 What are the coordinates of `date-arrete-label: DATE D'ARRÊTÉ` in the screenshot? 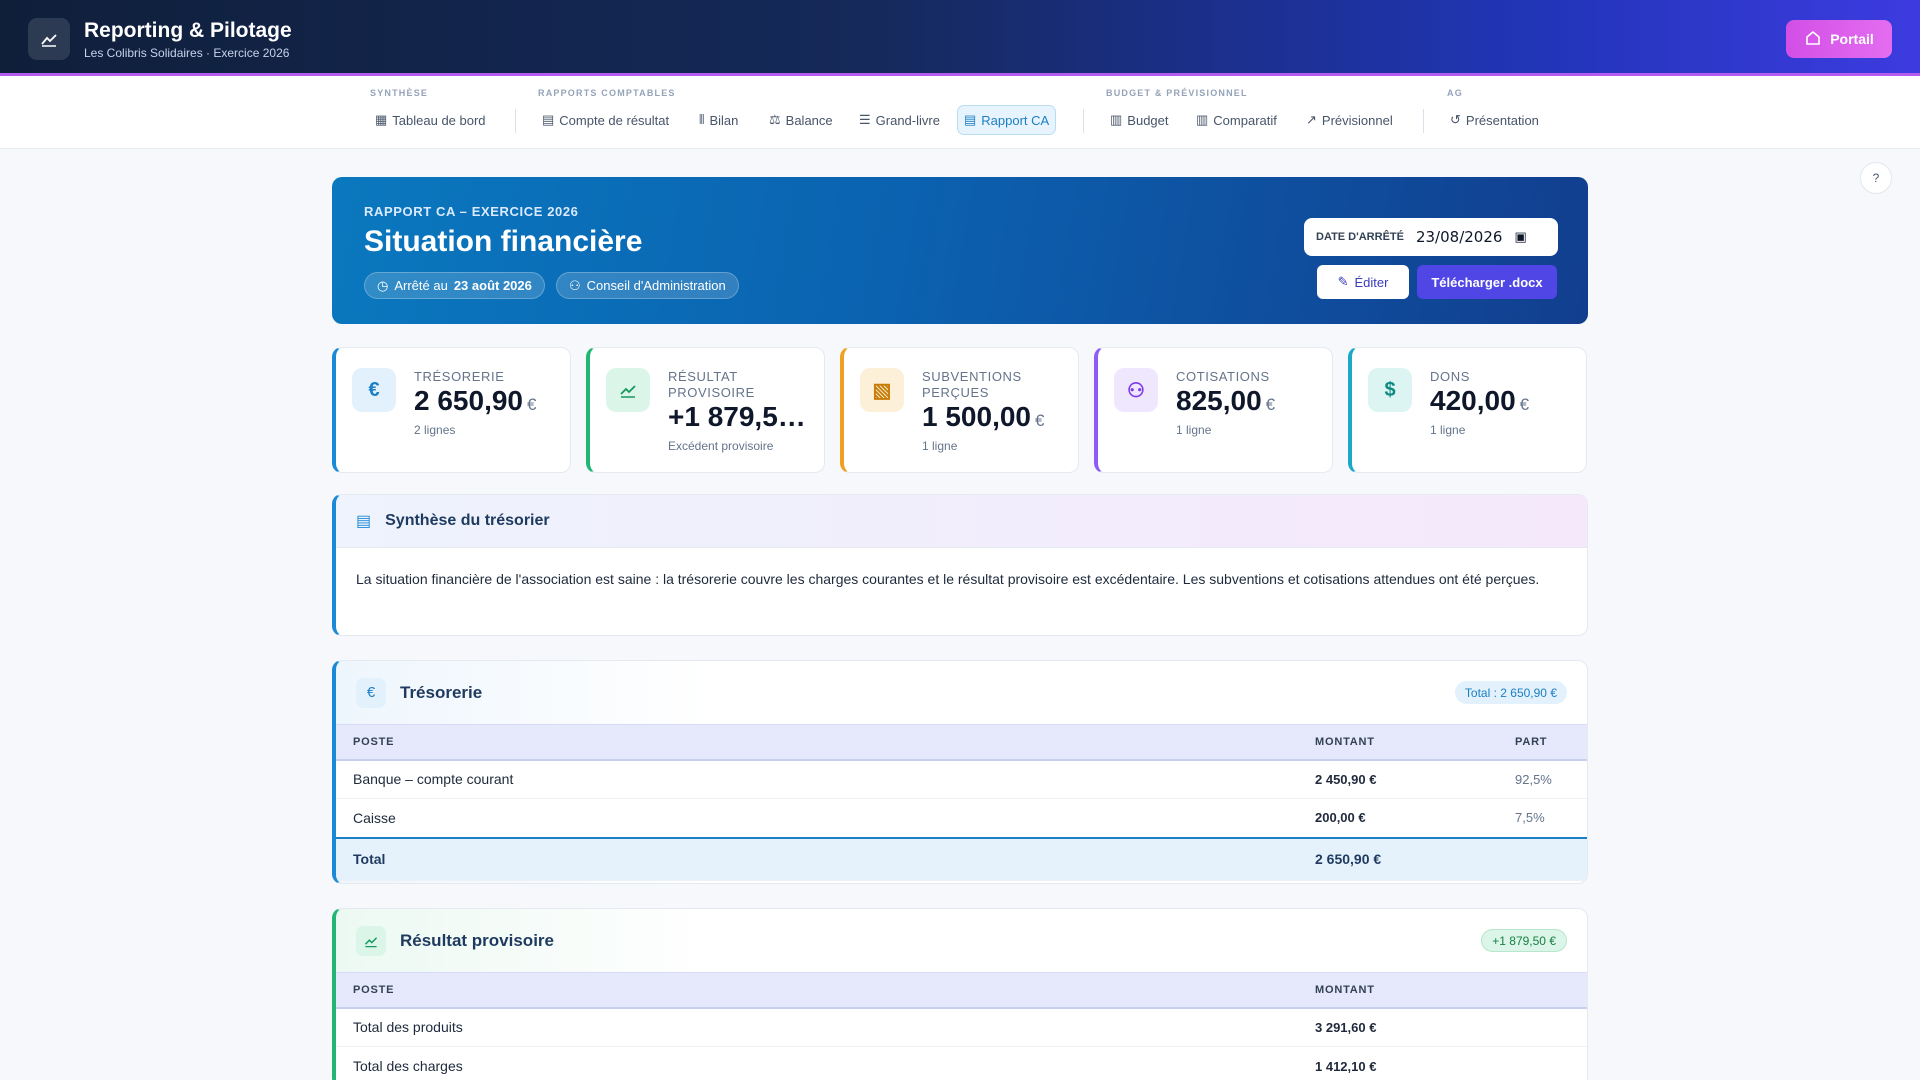 It's located at (1360, 237).